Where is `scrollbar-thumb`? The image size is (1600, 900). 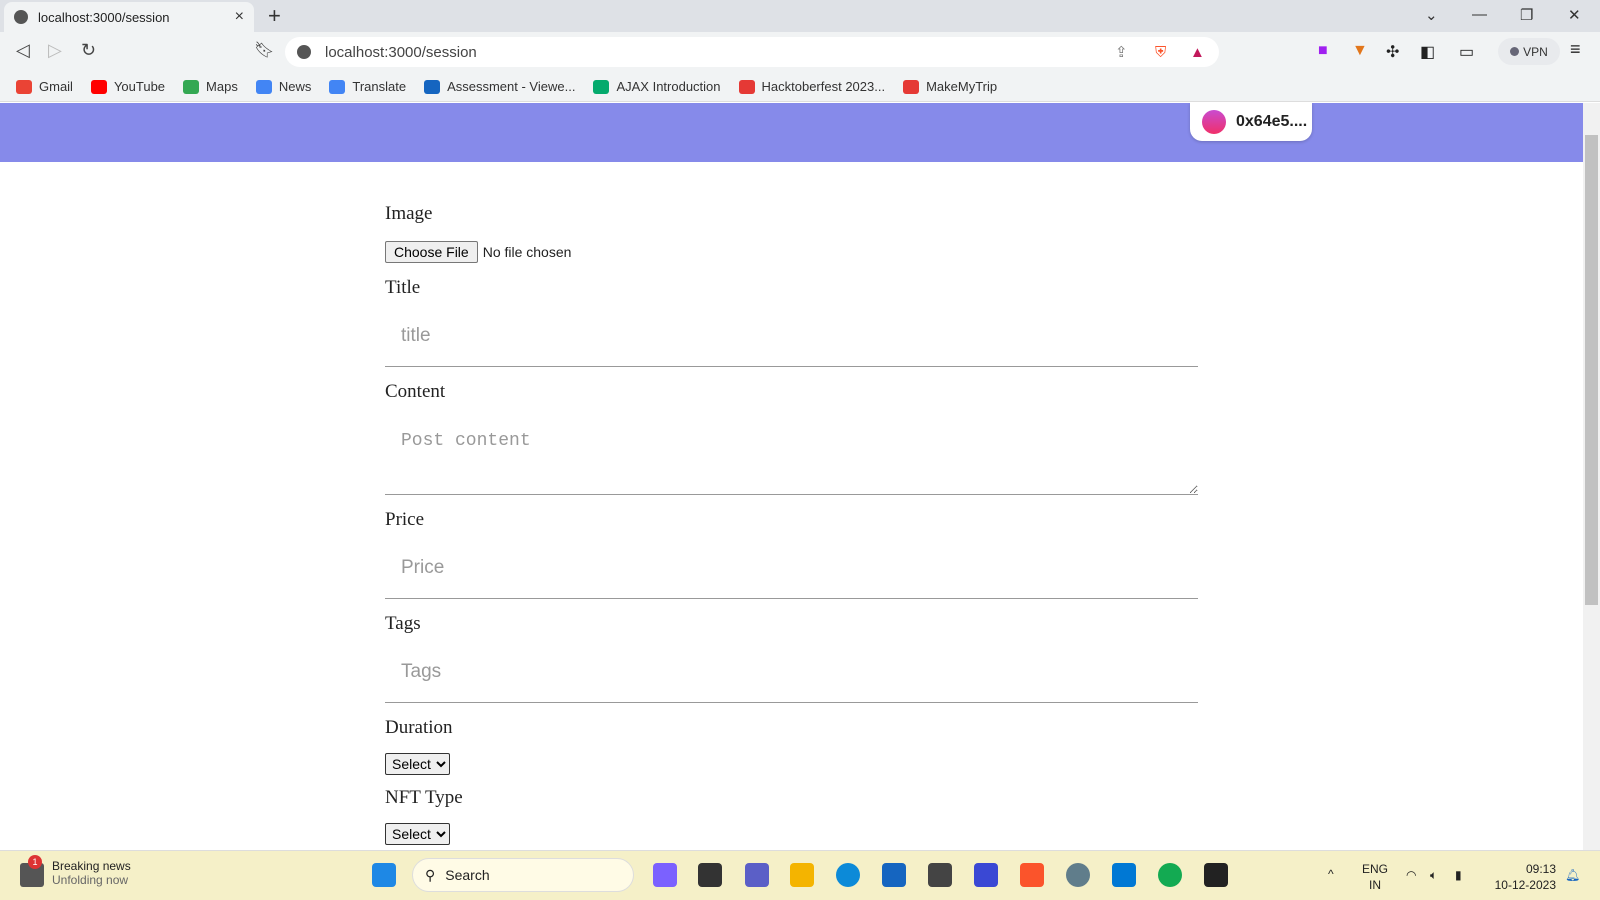
scrollbar-thumb is located at coordinates (1591, 370).